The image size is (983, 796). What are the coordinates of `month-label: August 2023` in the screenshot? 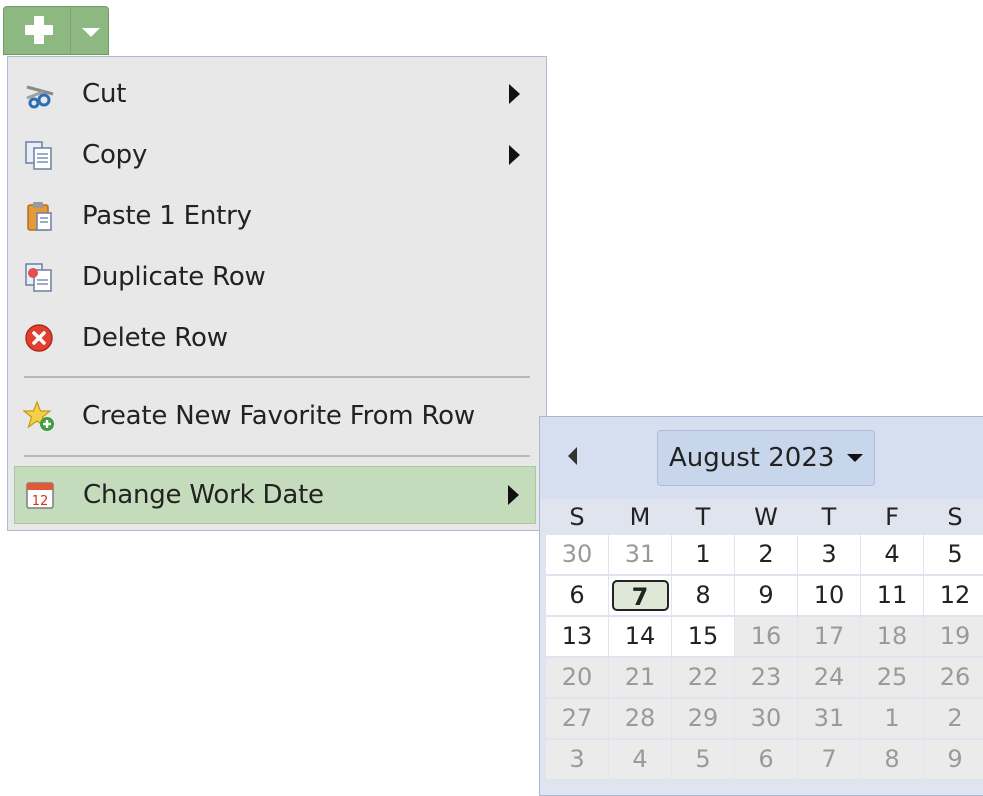 It's located at (752, 458).